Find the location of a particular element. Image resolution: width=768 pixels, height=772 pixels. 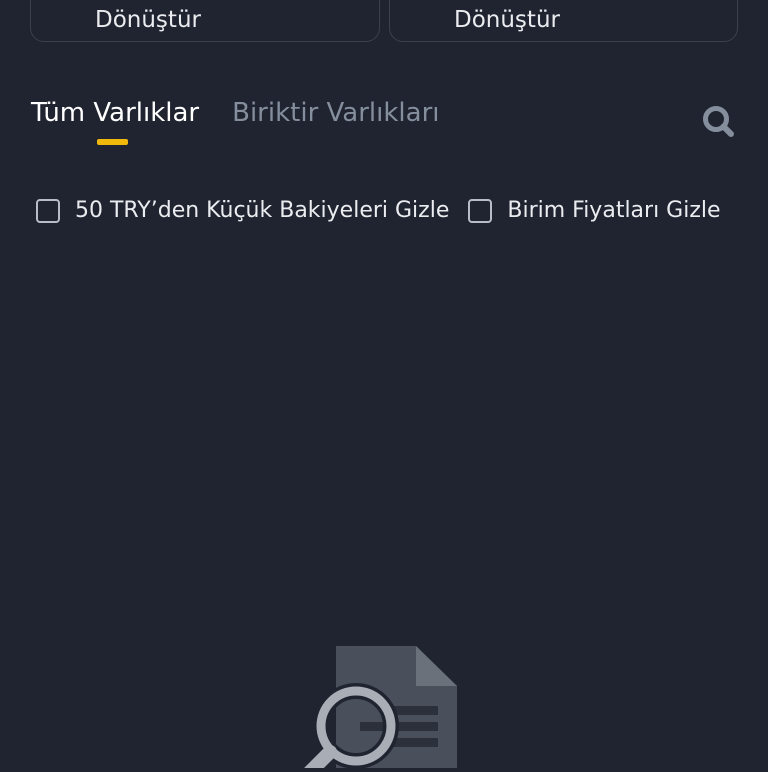

hide-small-balances-checkbox is located at coordinates (48, 210).